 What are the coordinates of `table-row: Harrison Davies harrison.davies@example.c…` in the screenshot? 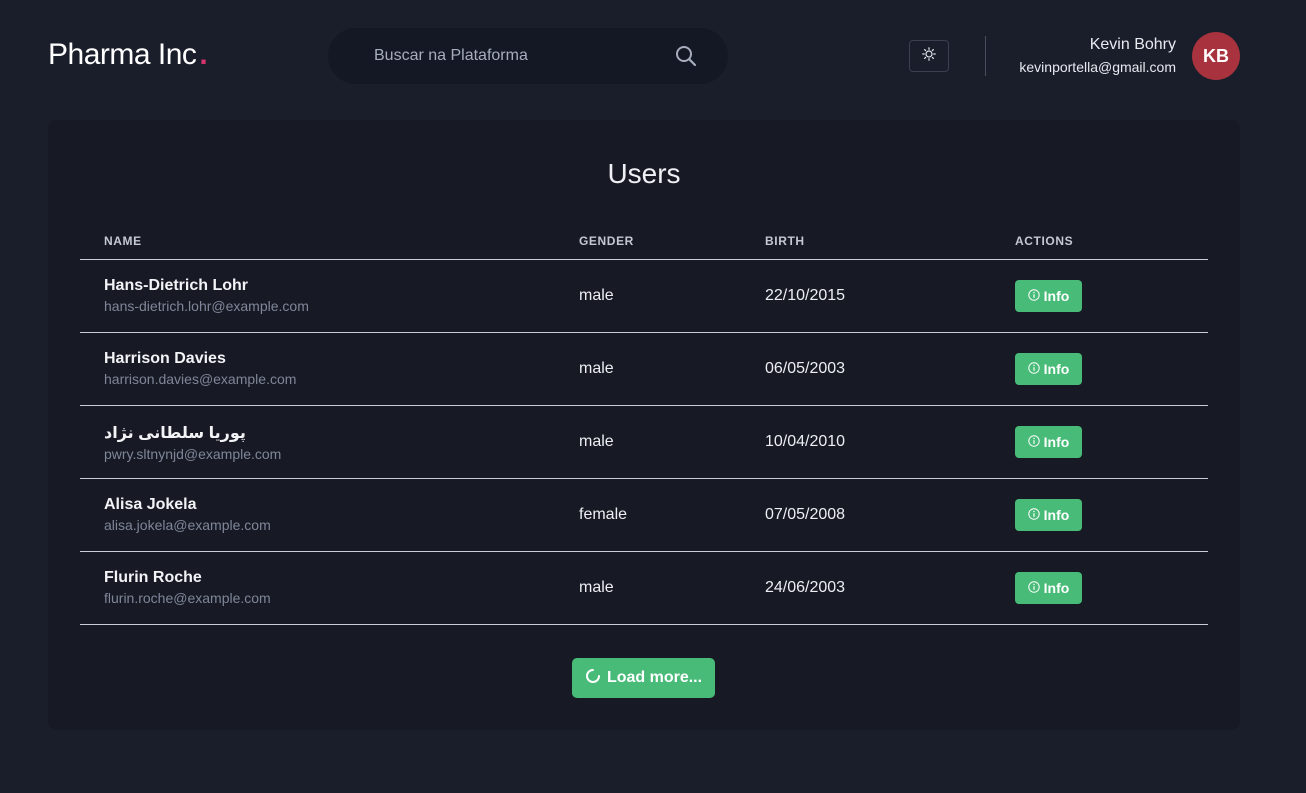 It's located at (644, 369).